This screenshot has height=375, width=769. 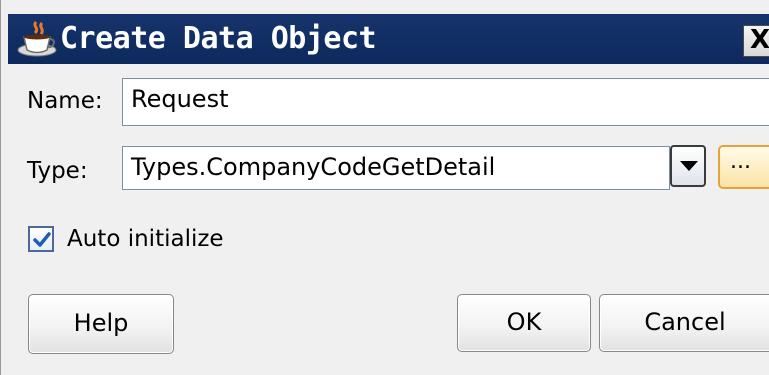 I want to click on auto-initialize-checkbox, so click(x=41, y=239).